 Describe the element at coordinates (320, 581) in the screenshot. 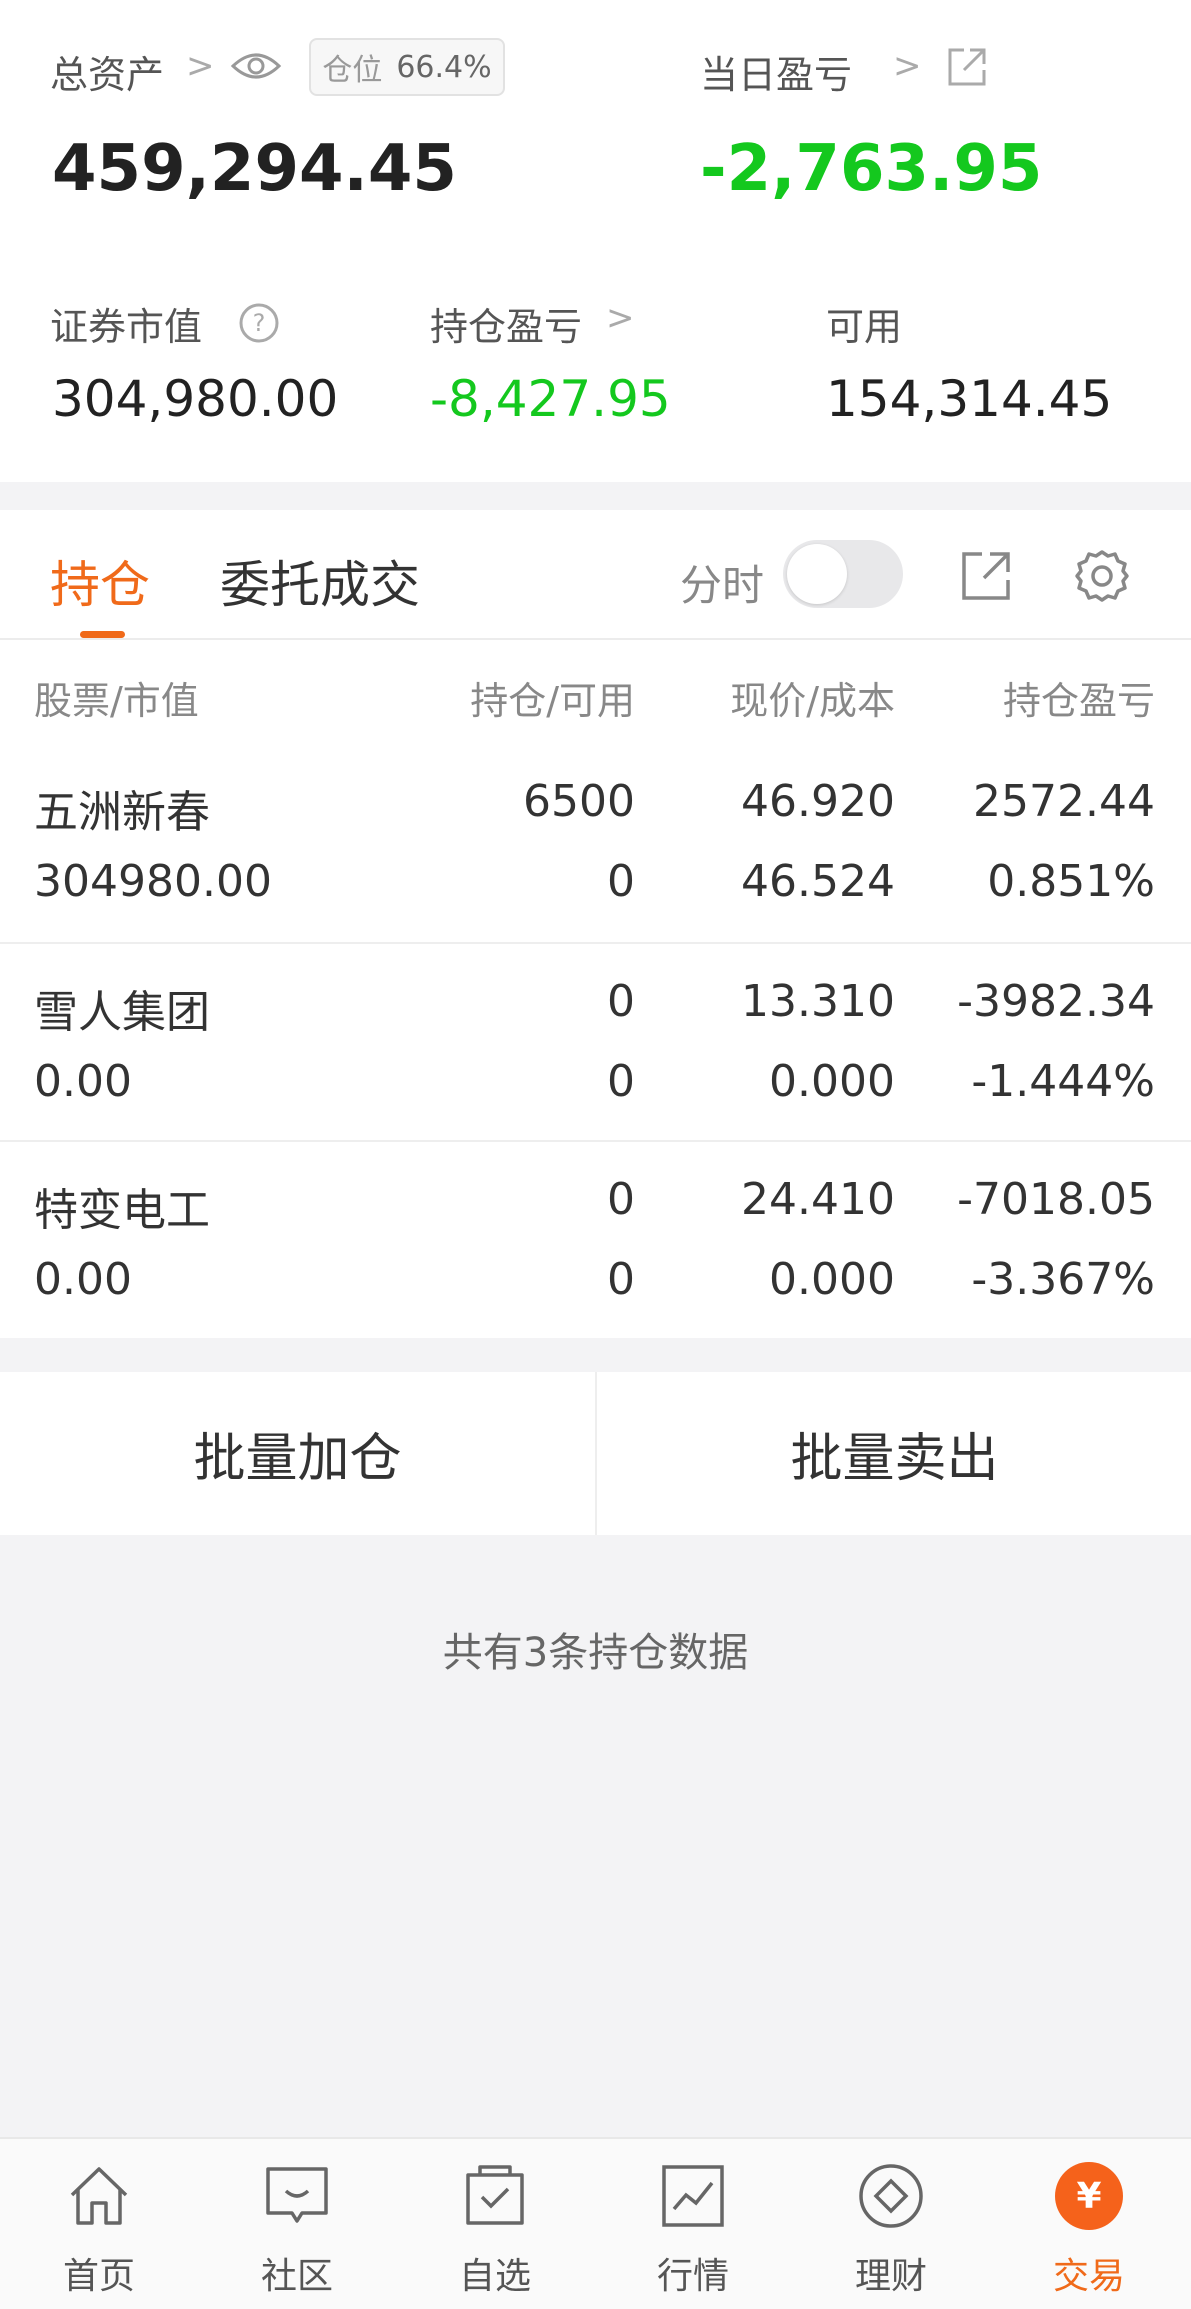

I see `tab-orders: 委托成交` at that location.